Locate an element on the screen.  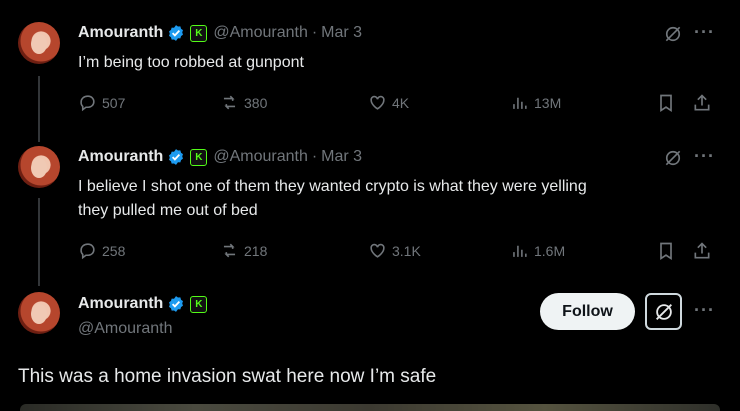
reply-button: 507 is located at coordinates (101, 102).